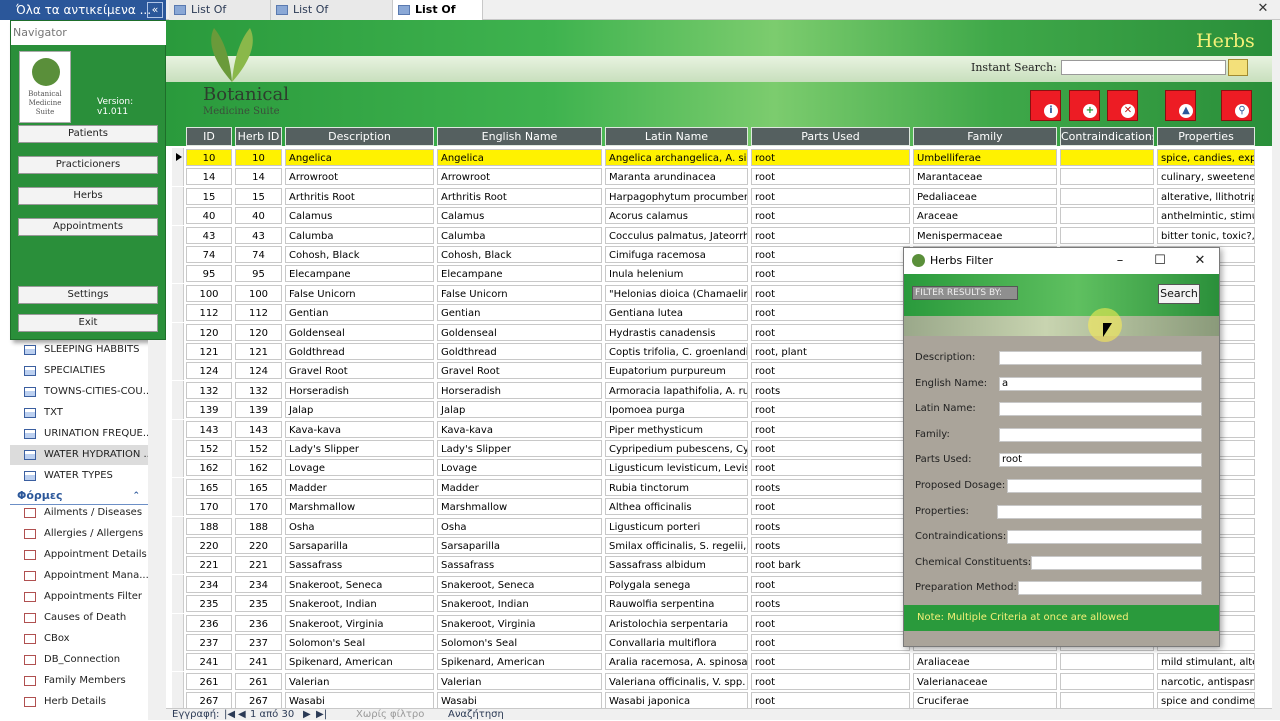  What do you see at coordinates (209, 351) in the screenshot?
I see `cell-id: 121` at bounding box center [209, 351].